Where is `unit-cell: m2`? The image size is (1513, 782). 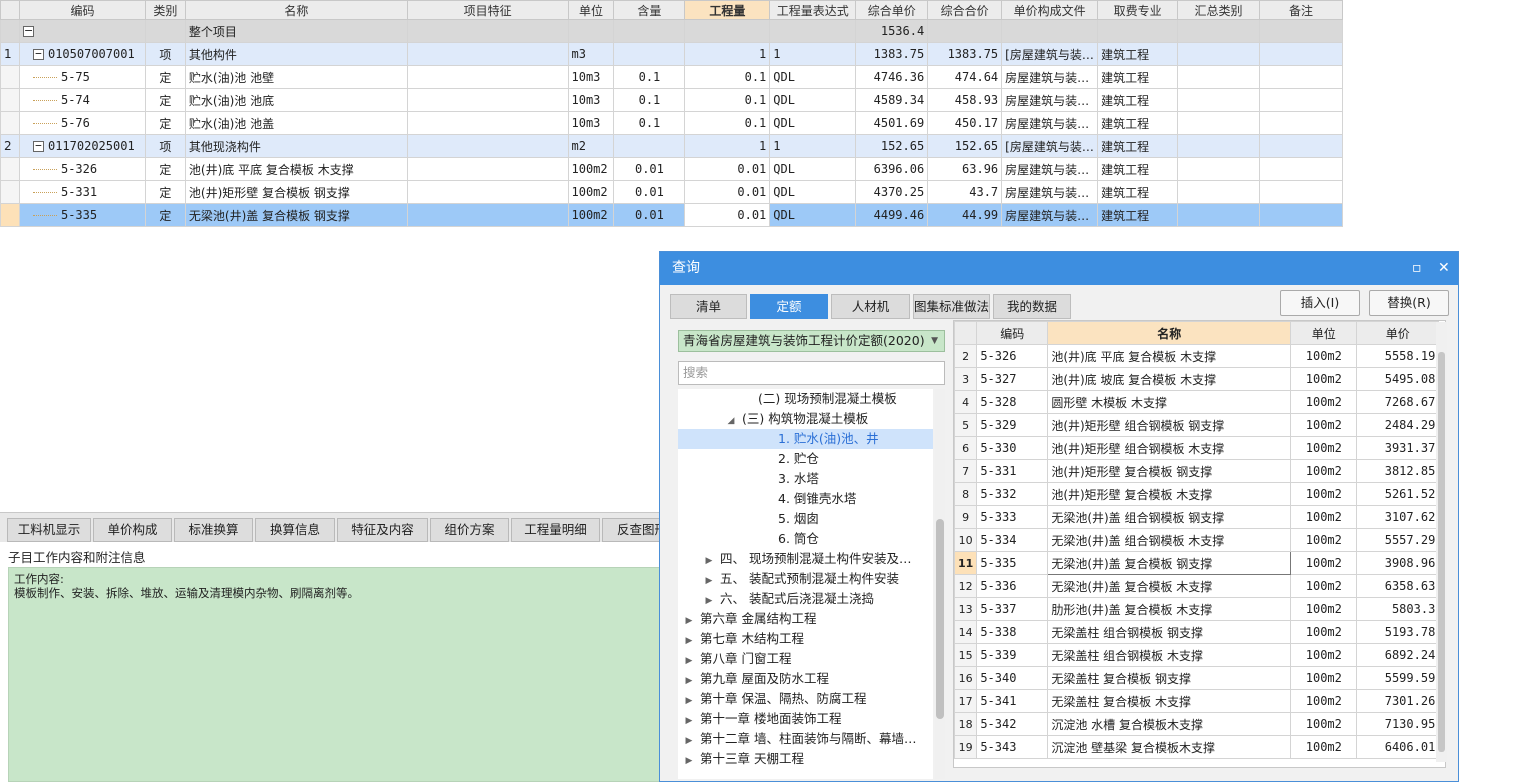
unit-cell: m2 is located at coordinates (591, 146).